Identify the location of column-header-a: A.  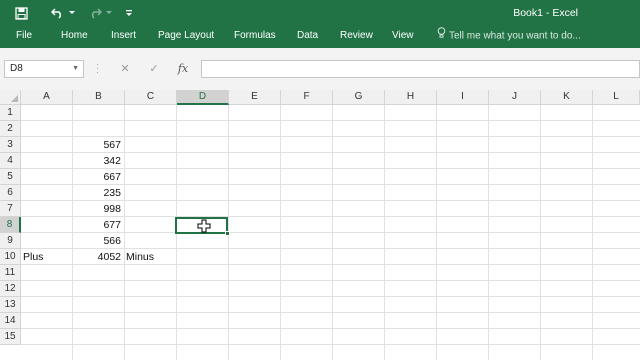
(47, 97).